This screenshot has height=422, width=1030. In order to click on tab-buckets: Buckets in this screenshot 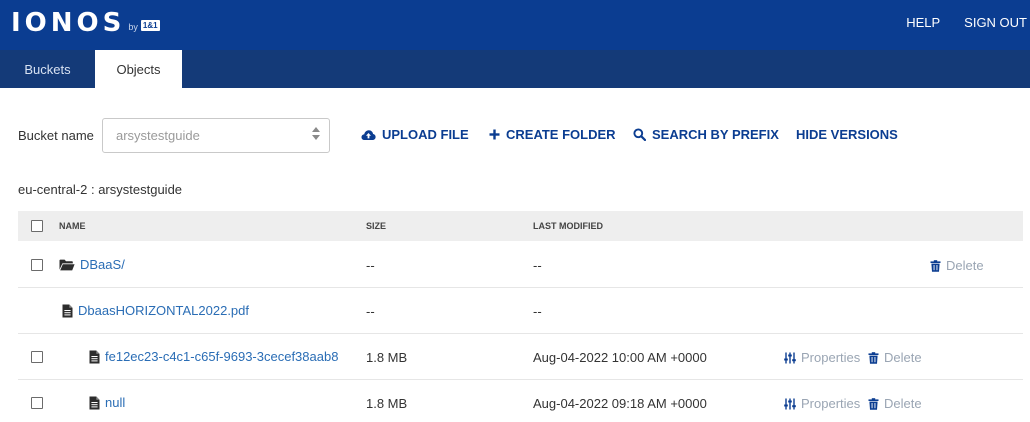, I will do `click(47, 69)`.